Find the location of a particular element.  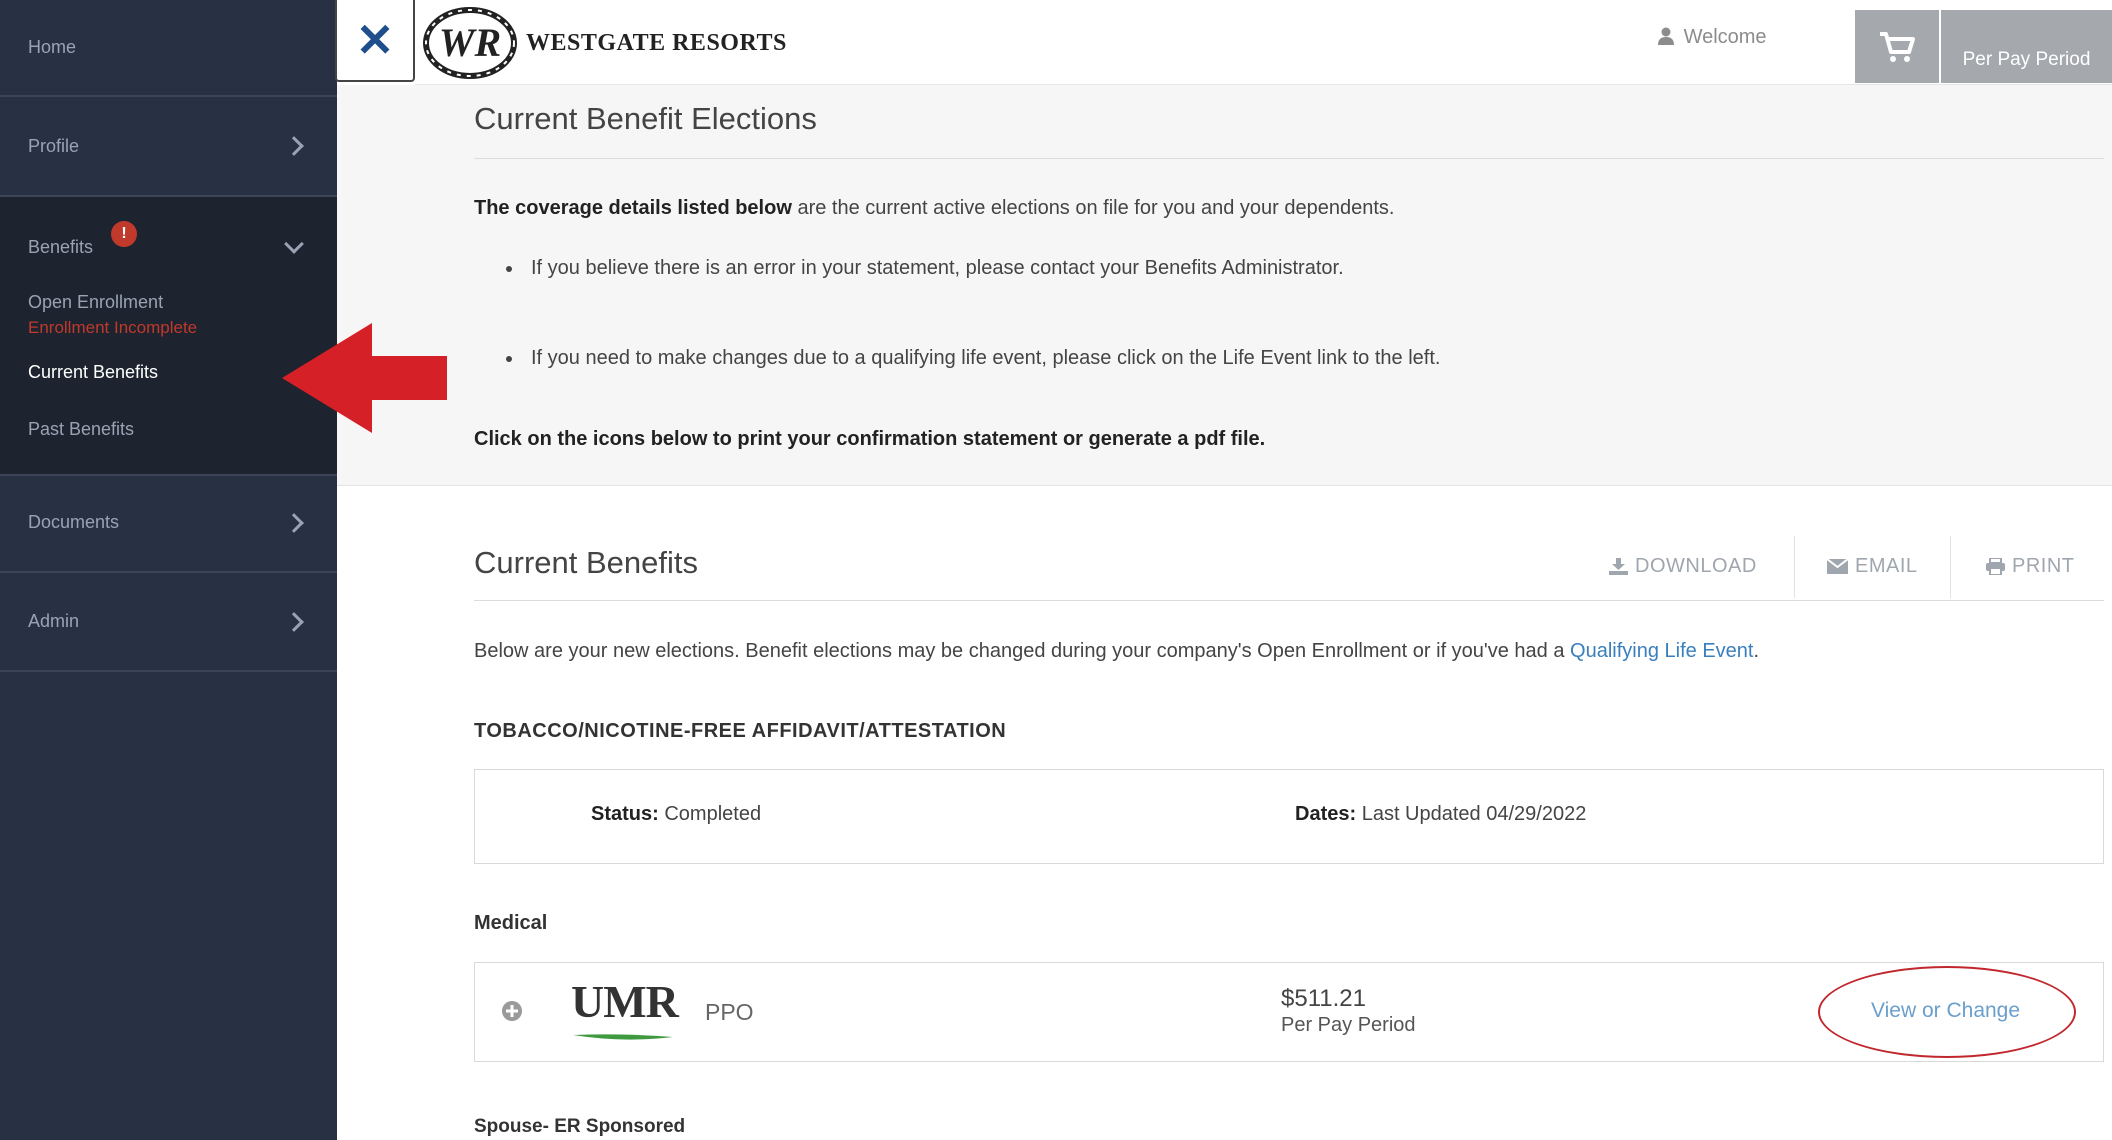

westgate-logo-icon: WR is located at coordinates (470, 43).